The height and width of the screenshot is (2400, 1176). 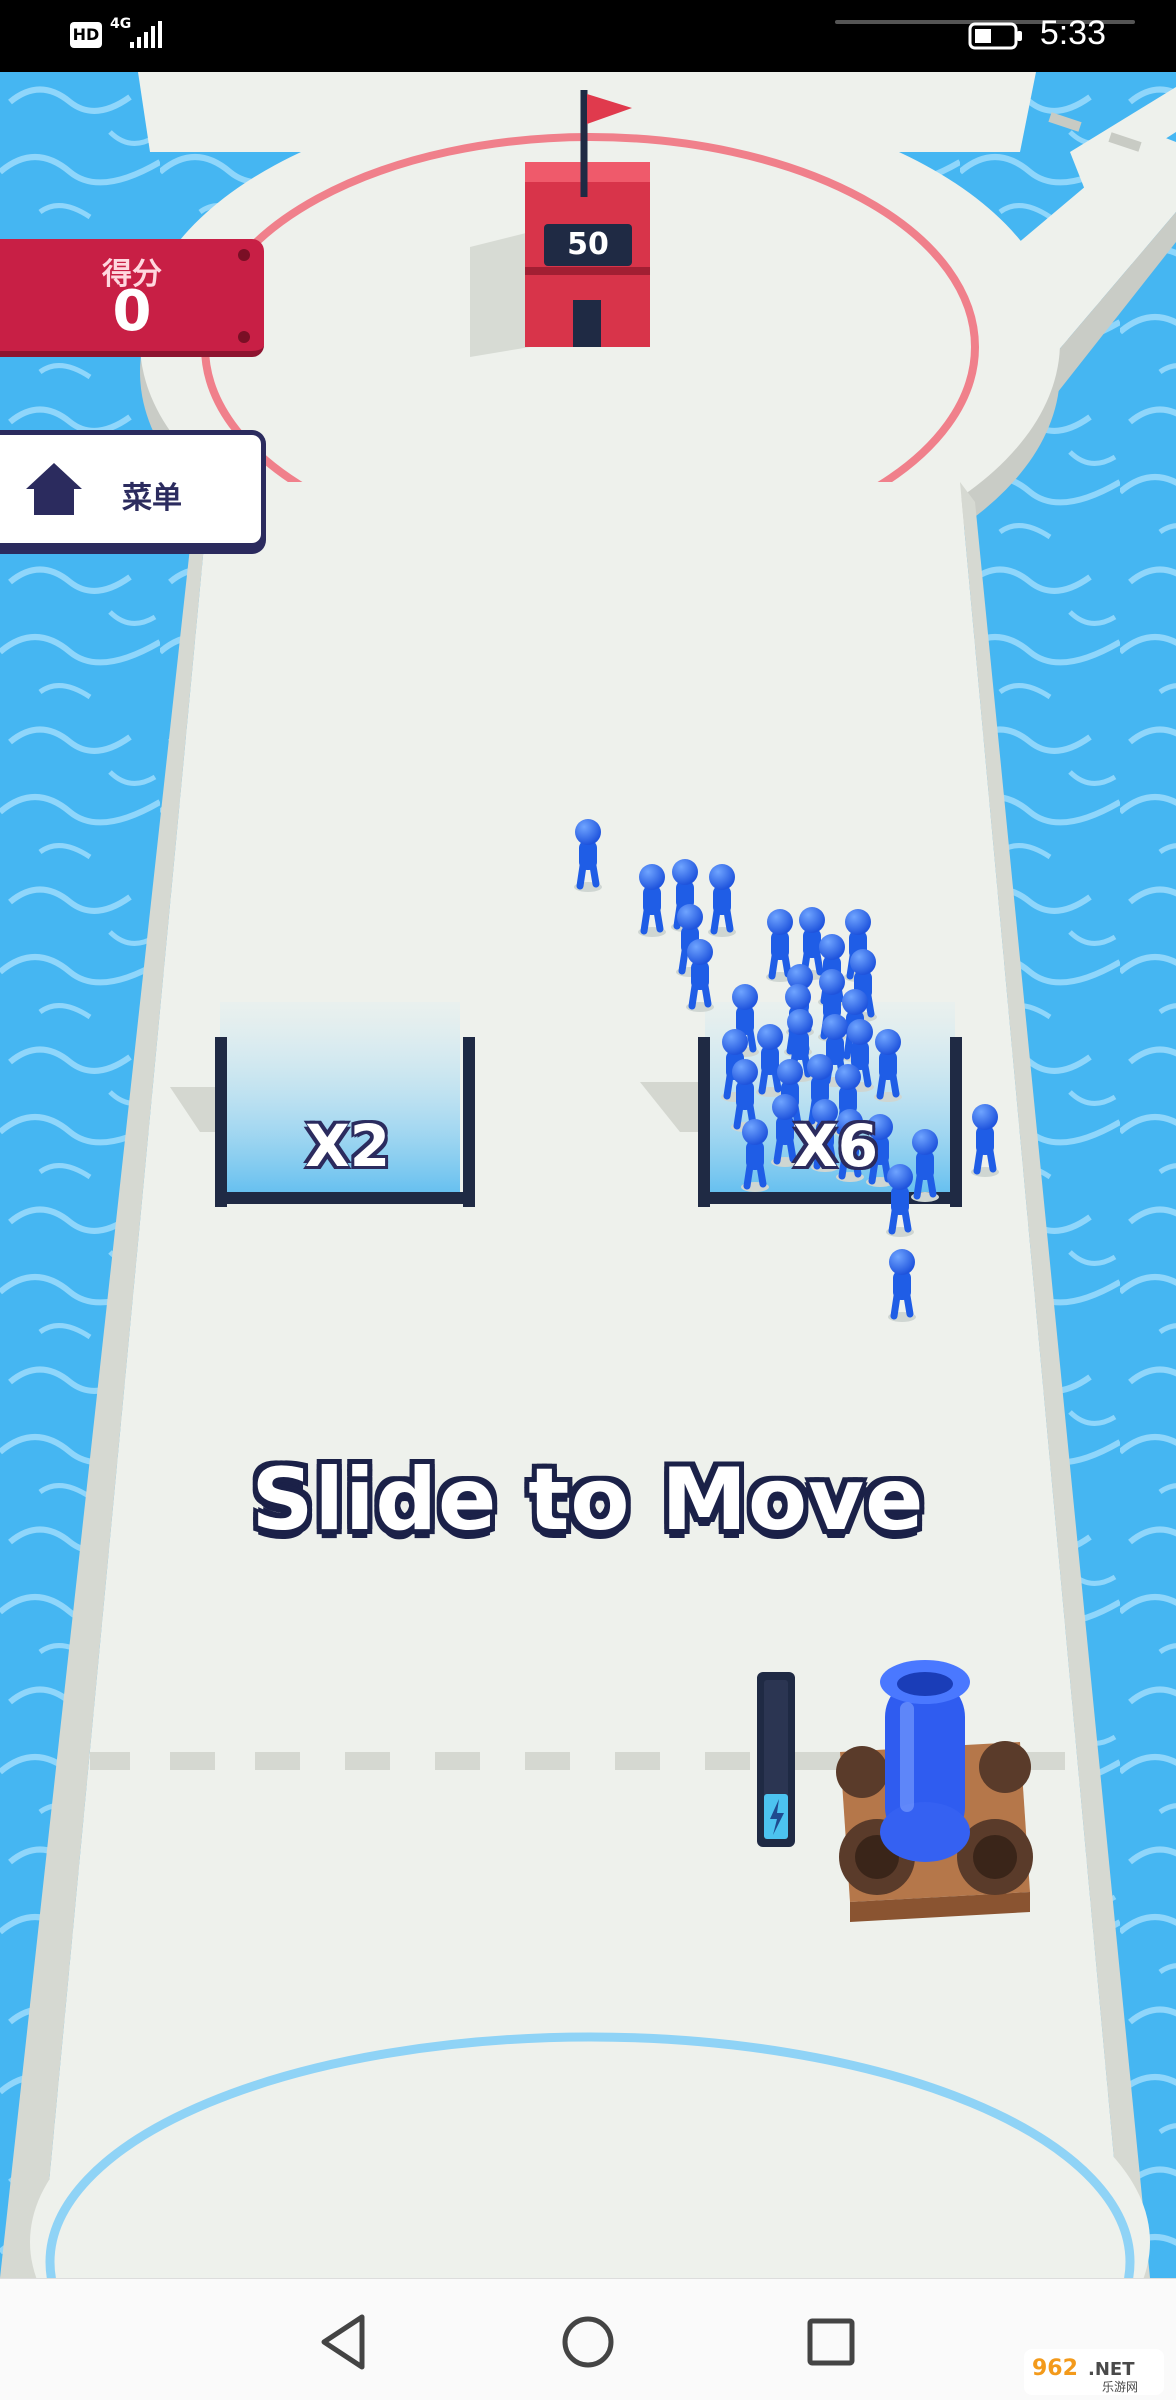 What do you see at coordinates (588, 36) in the screenshot?
I see `status-bar: HD 4G 5:33` at bounding box center [588, 36].